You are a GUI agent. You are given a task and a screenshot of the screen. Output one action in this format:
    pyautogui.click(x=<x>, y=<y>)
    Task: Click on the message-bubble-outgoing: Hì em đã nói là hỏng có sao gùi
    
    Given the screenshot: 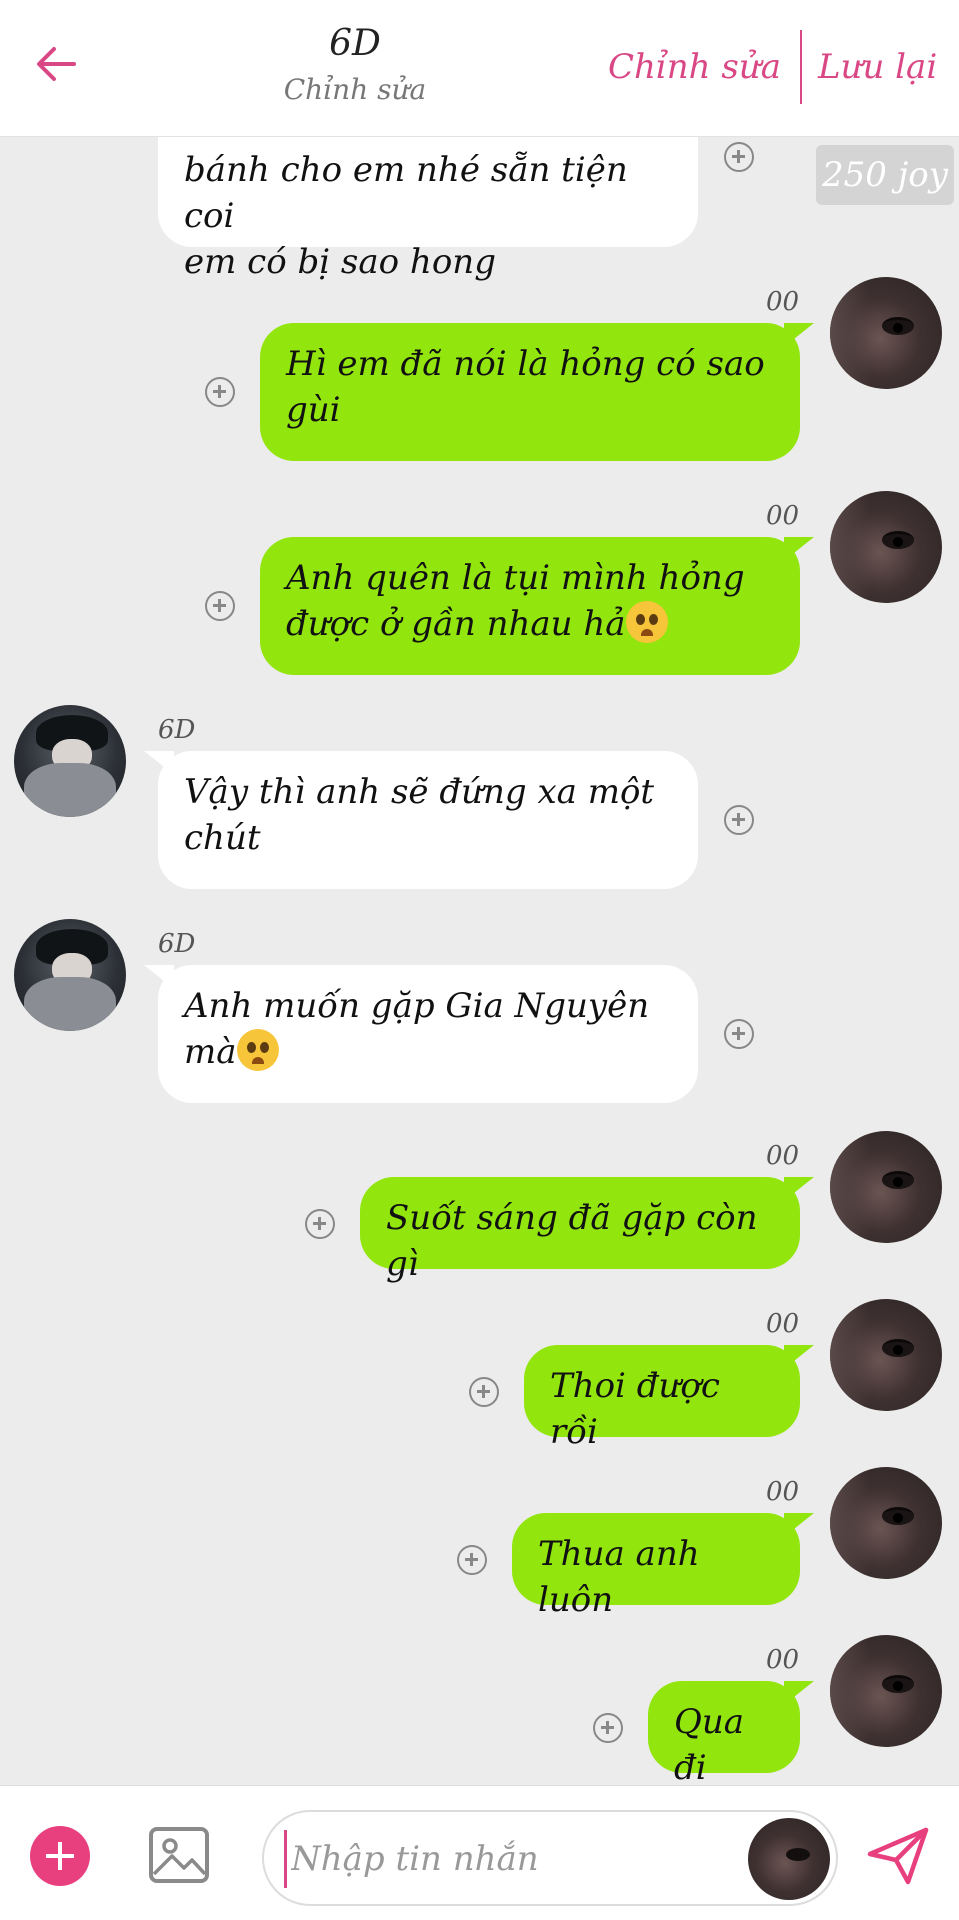 What is the action you would take?
    pyautogui.click(x=537, y=392)
    